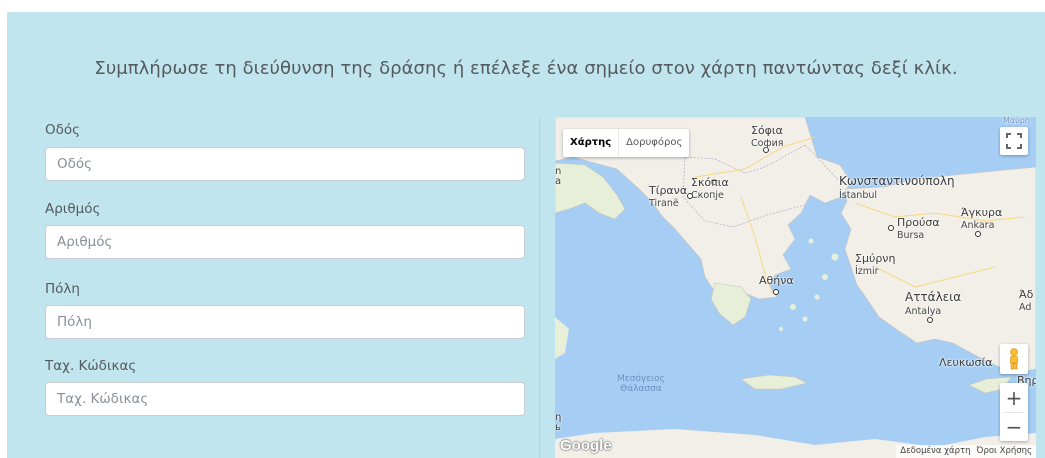 The image size is (1045, 458). I want to click on zoom-in-button: +, so click(1014, 398).